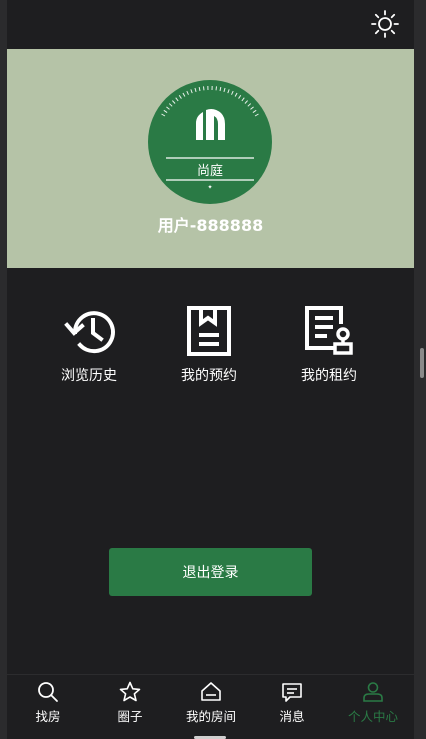 The height and width of the screenshot is (739, 426). I want to click on logo-text: 尚庭, so click(210, 171).